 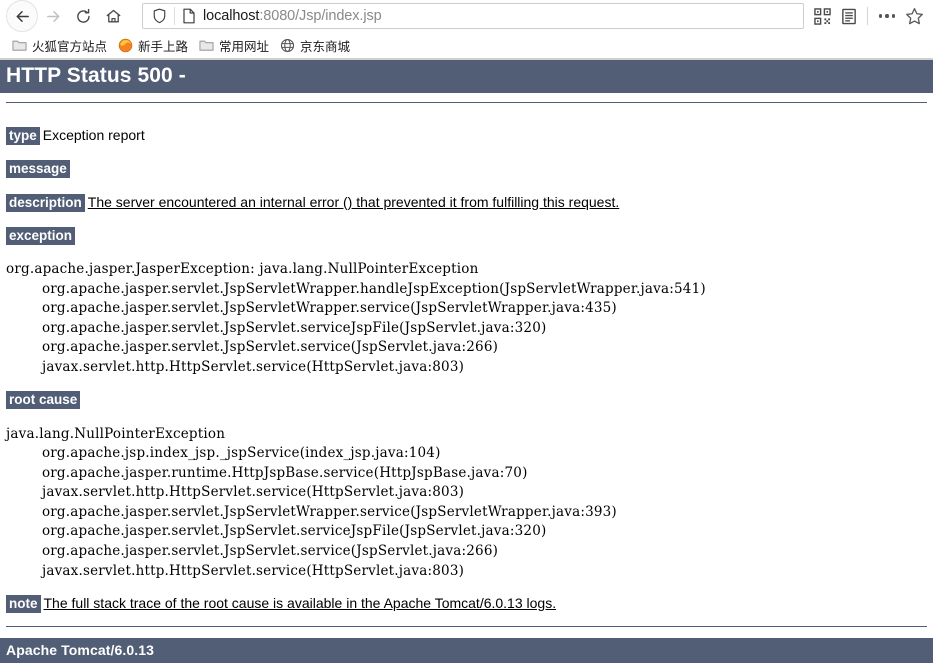 What do you see at coordinates (287, 45) in the screenshot?
I see `globe-icon` at bounding box center [287, 45].